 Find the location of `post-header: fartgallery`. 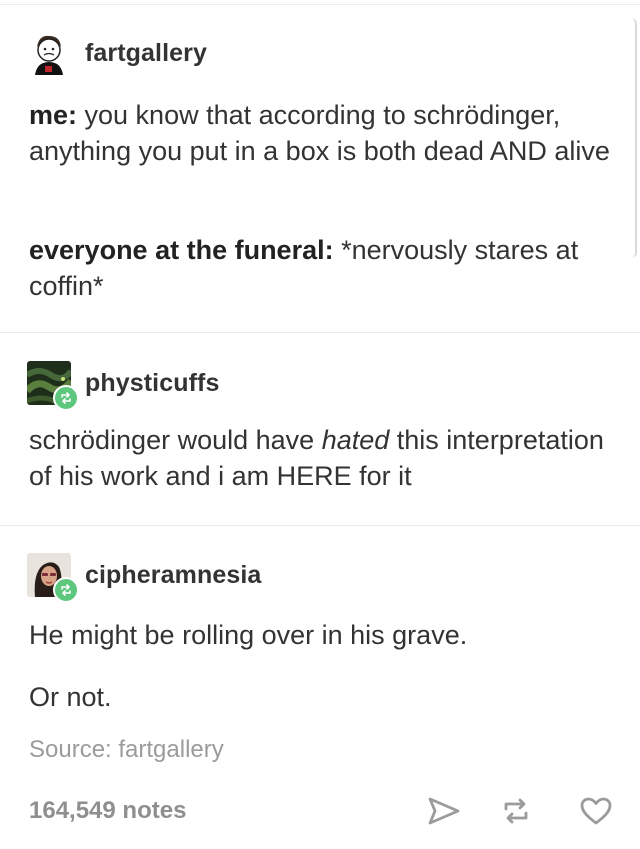

post-header: fartgallery is located at coordinates (117, 53).